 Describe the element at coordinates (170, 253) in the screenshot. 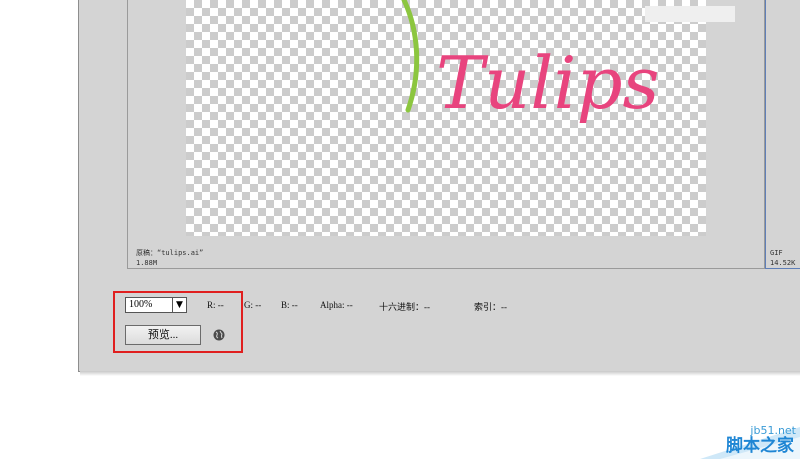

I see `original-file-label: 原稿：“tulips.ai”` at that location.